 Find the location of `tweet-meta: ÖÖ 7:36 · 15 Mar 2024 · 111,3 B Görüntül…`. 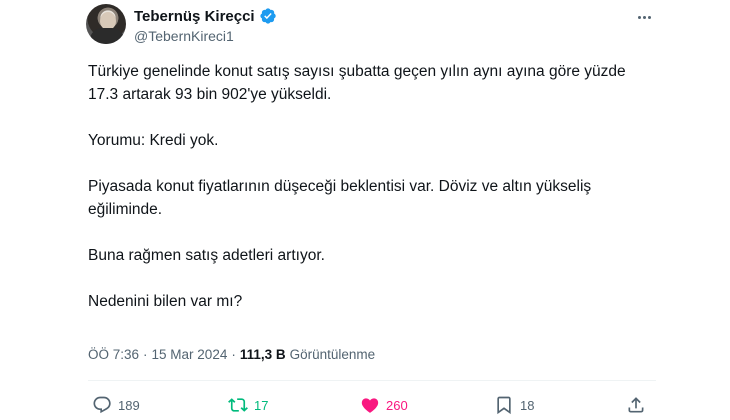

tweet-meta: ÖÖ 7:36 · 15 Mar 2024 · 111,3 B Görüntül… is located at coordinates (231, 354).